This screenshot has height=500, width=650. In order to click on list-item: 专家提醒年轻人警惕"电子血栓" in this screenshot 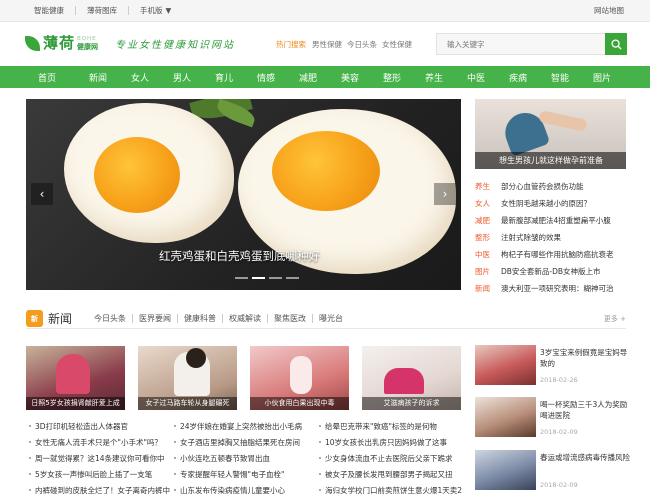, I will do `click(229, 474)`.